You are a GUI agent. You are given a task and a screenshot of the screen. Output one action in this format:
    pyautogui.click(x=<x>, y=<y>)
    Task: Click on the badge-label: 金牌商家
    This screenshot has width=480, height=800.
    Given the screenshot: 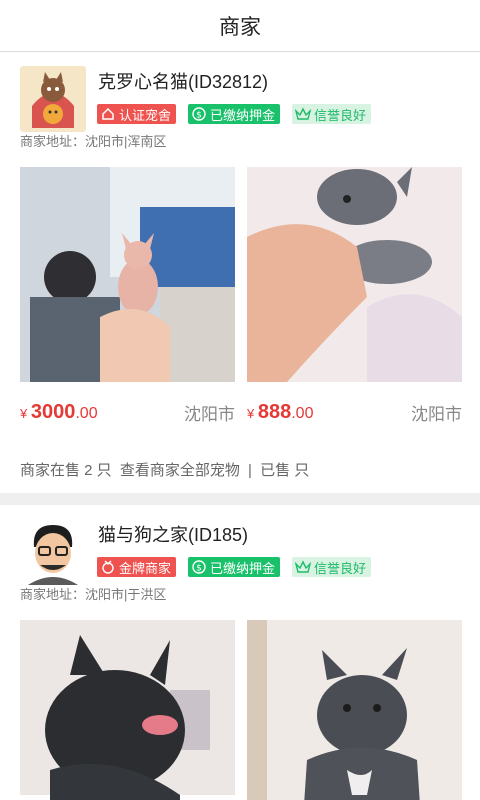 What is the action you would take?
    pyautogui.click(x=145, y=568)
    